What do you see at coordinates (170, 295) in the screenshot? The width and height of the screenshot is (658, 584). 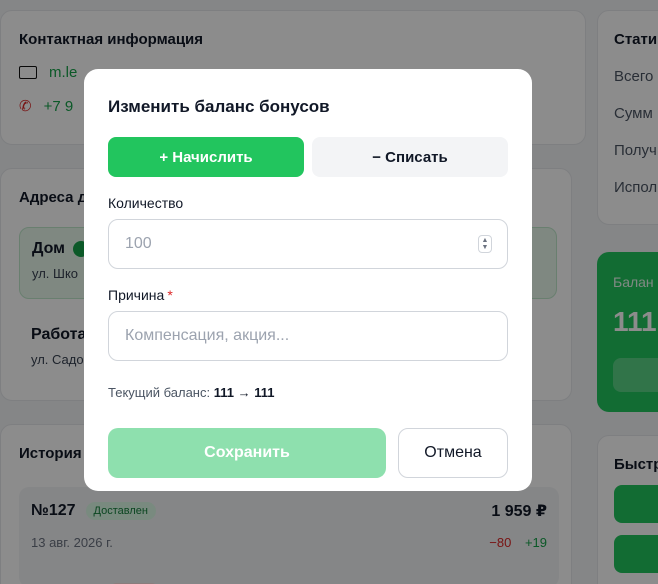 I see `required-marker: *` at bounding box center [170, 295].